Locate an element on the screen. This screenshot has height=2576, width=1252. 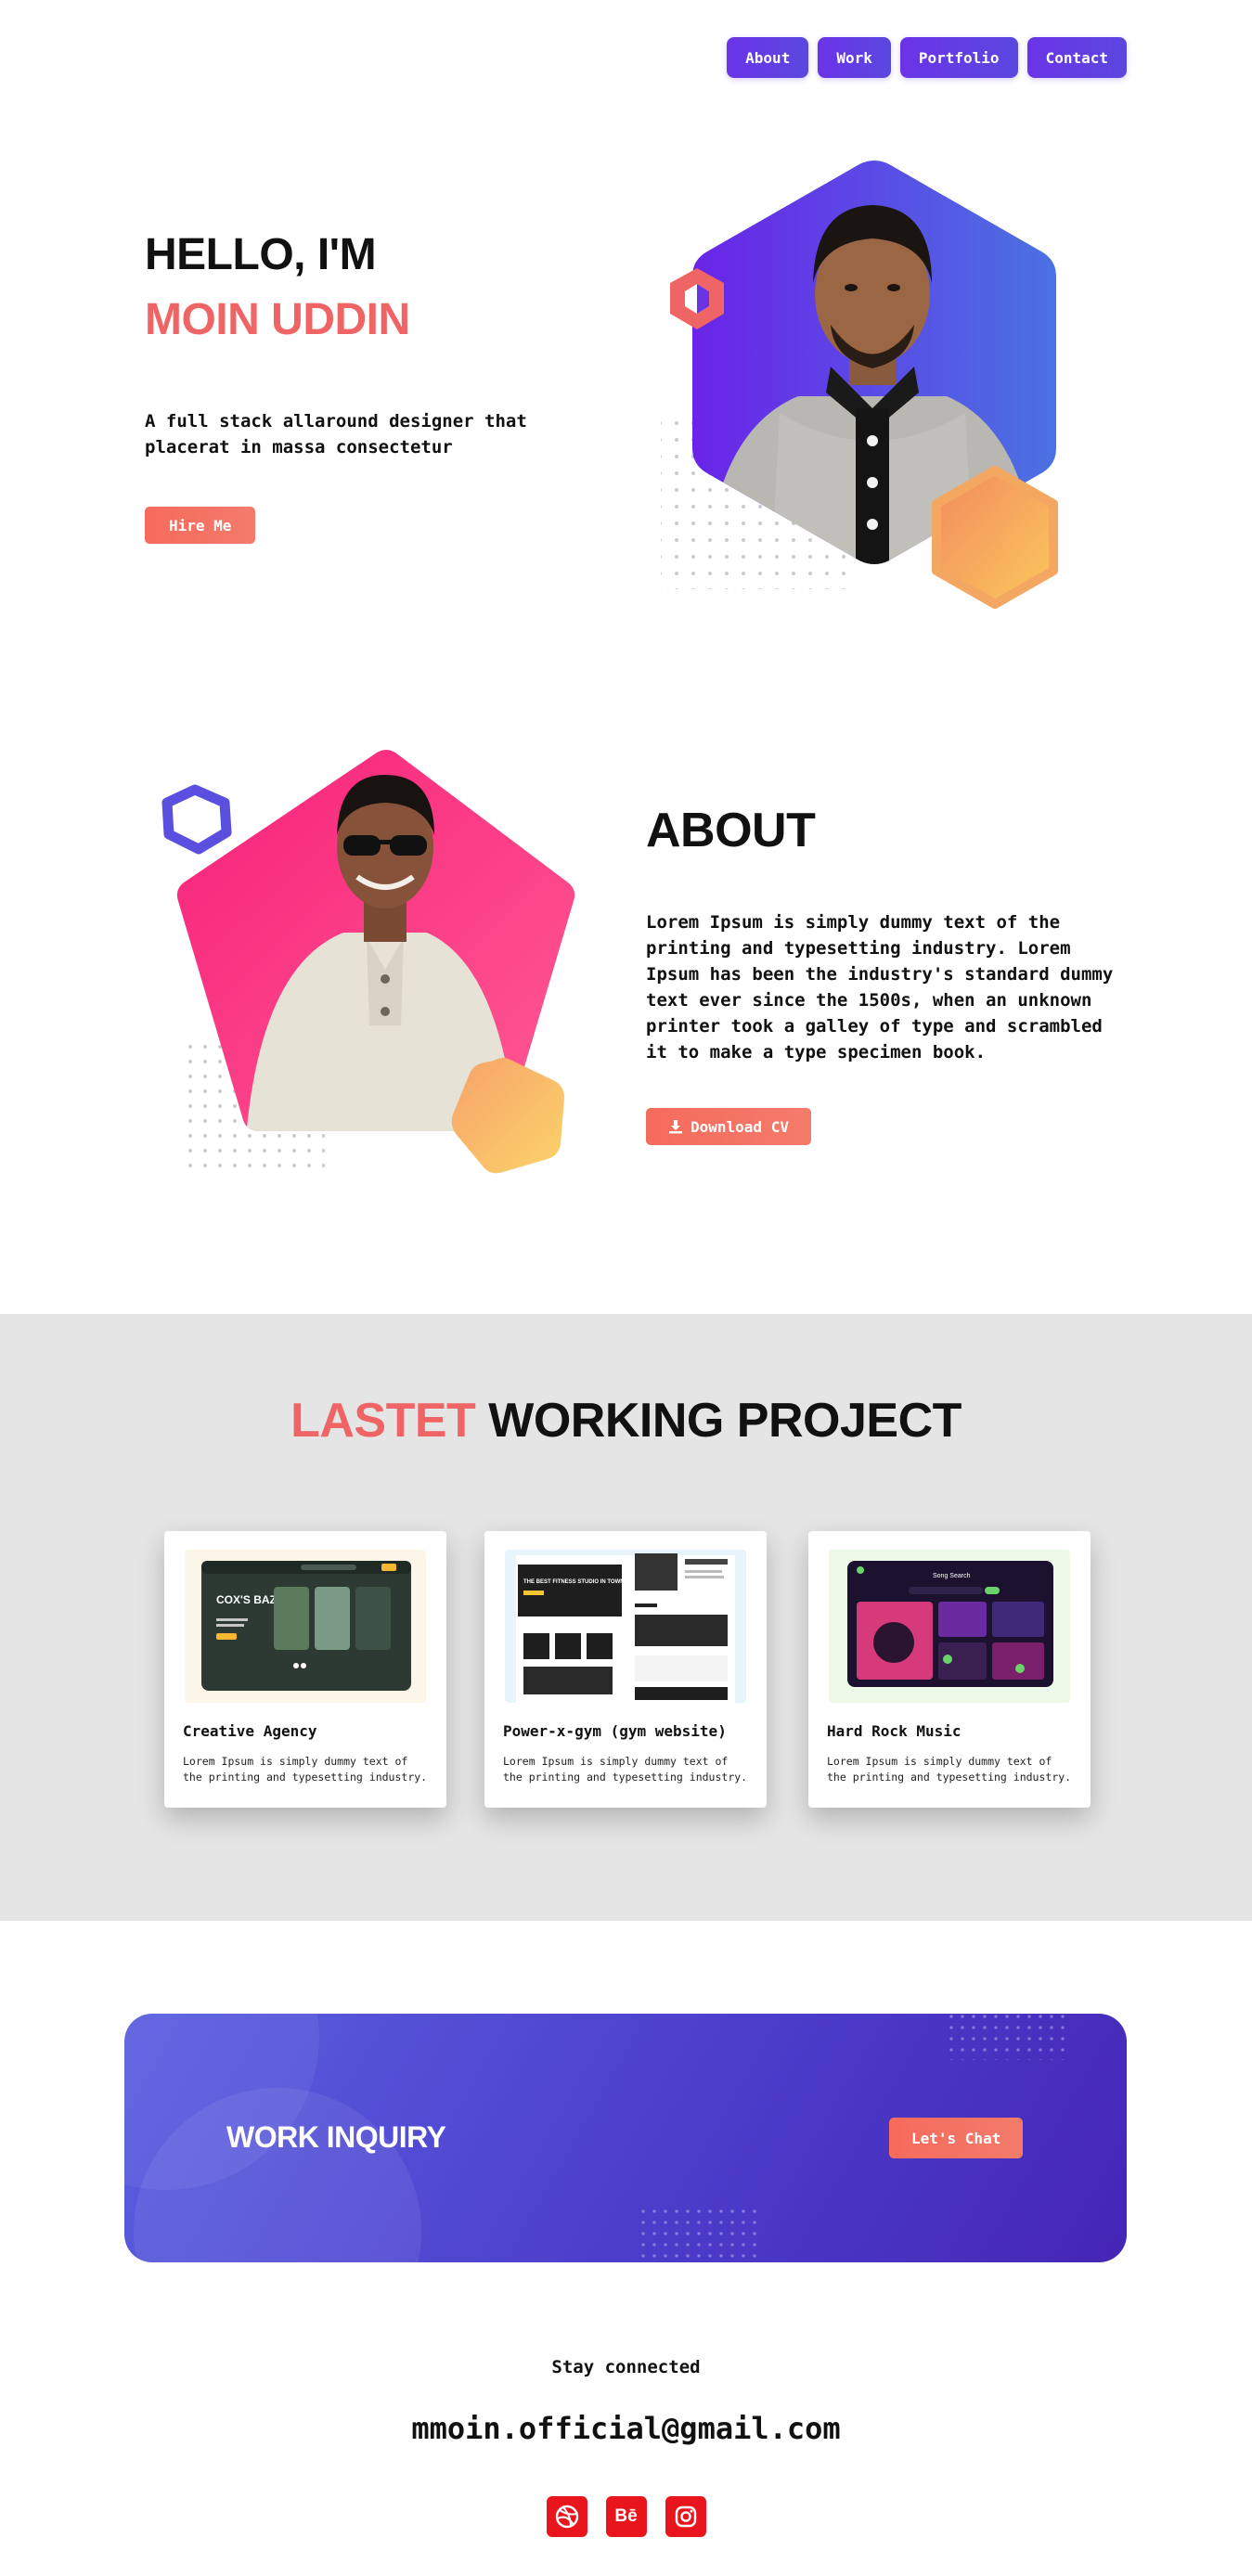
stay-connected-label: Stay connected is located at coordinates (626, 2367).